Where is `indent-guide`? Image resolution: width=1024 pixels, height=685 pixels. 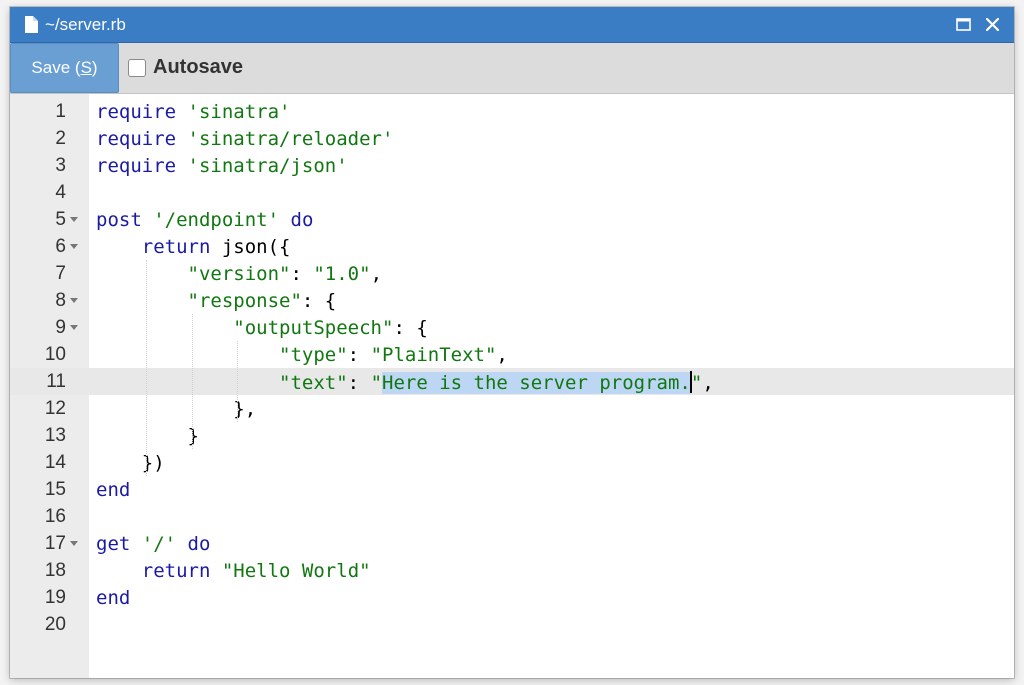 indent-guide is located at coordinates (238, 381).